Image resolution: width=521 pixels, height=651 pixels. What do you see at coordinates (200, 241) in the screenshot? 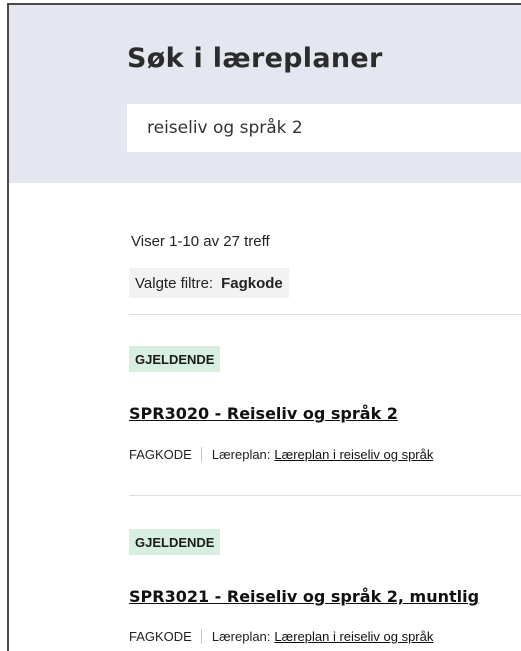
I see `result-count: Viser 1-10 av 27 treff` at bounding box center [200, 241].